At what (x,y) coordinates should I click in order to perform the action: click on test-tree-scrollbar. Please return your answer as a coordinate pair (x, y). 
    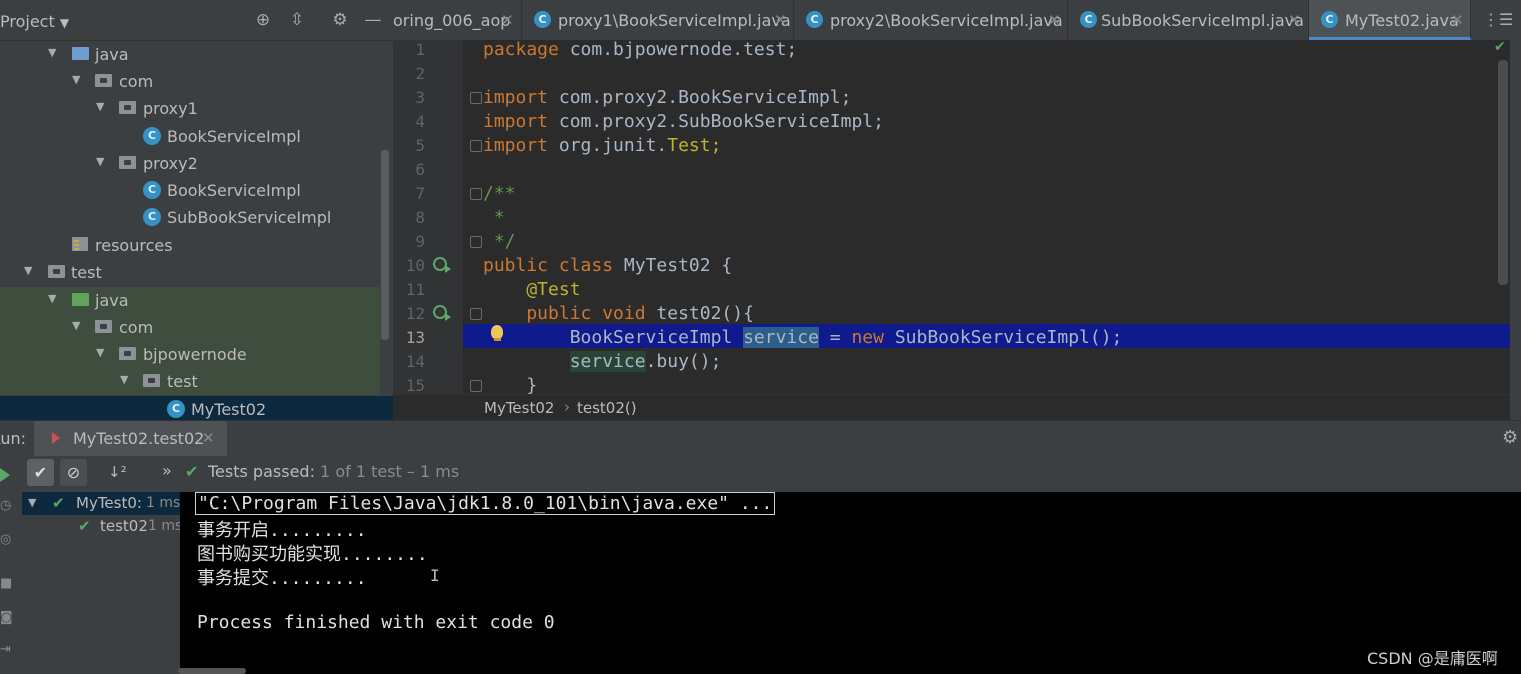
    Looking at the image, I should click on (212, 671).